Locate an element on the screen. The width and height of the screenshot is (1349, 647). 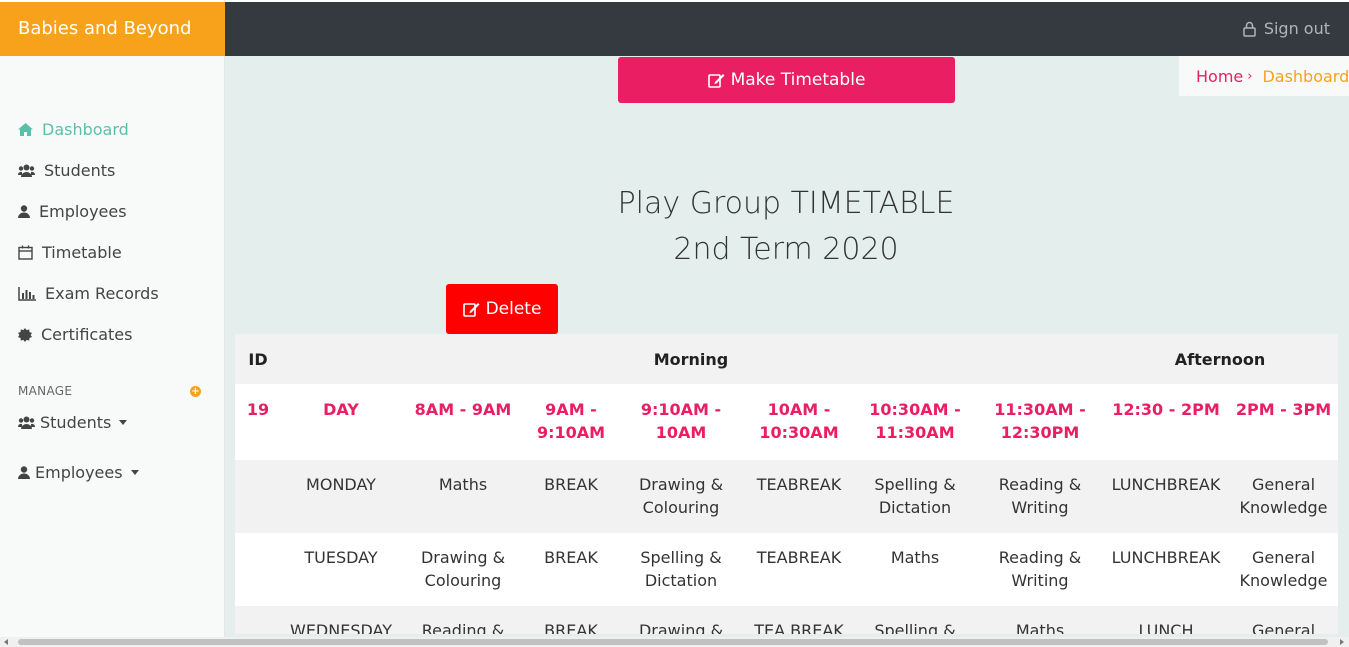
cell-910am: Drawing & Colouring is located at coordinates (681, 496).